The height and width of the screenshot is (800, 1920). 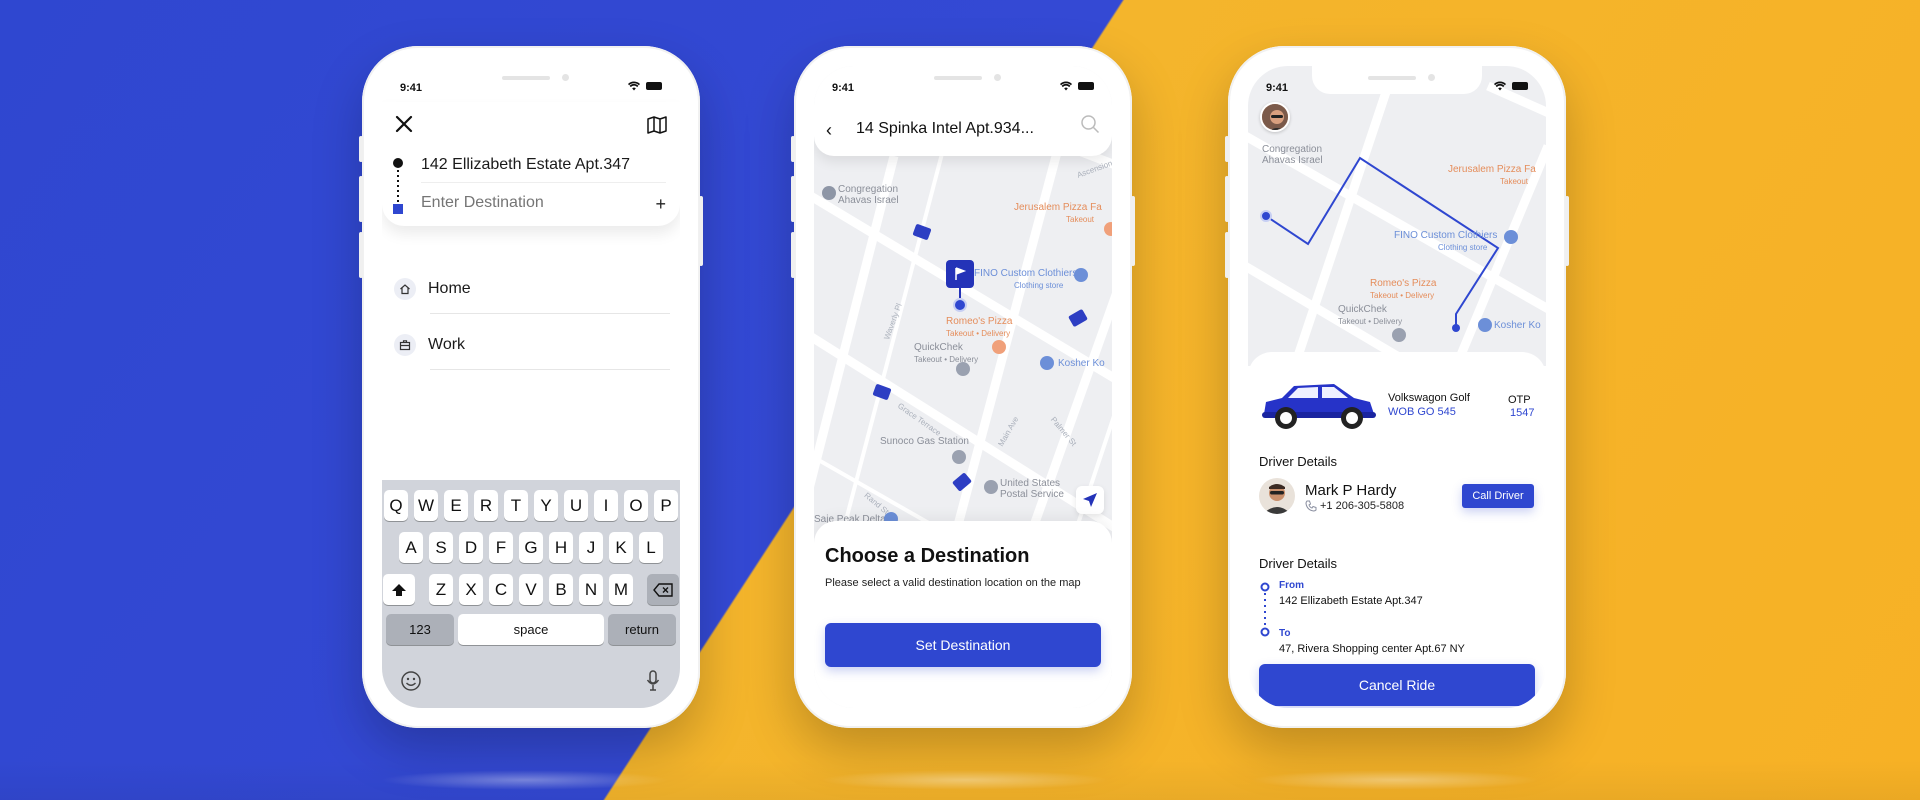 I want to click on pin-location-dot, so click(x=960, y=305).